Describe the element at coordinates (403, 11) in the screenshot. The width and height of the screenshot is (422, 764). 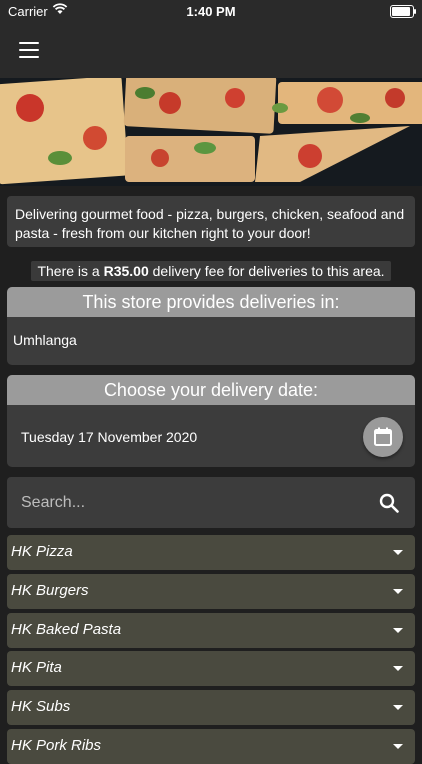
I see `battery-icon` at that location.